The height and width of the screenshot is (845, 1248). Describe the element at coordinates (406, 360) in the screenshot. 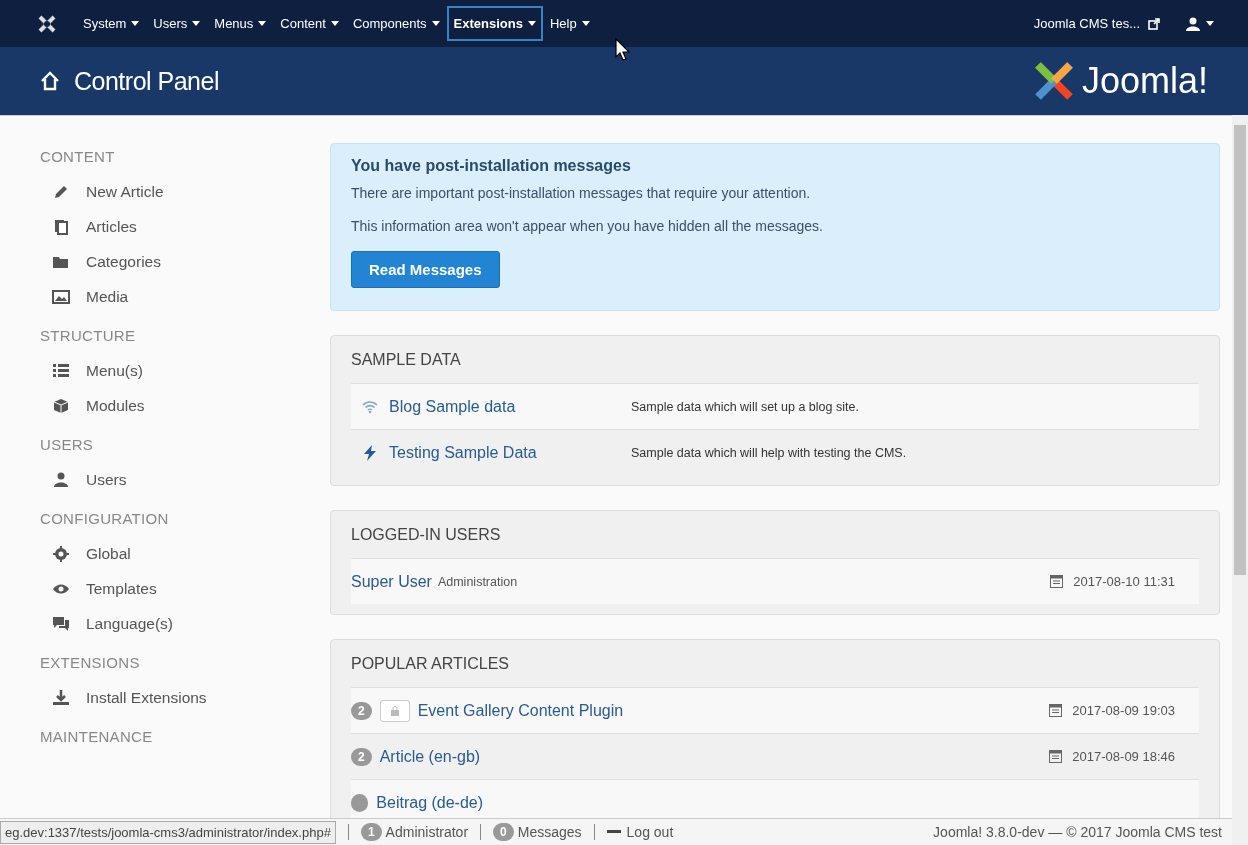

I see `panel-heading: SAMPLE DATA` at that location.